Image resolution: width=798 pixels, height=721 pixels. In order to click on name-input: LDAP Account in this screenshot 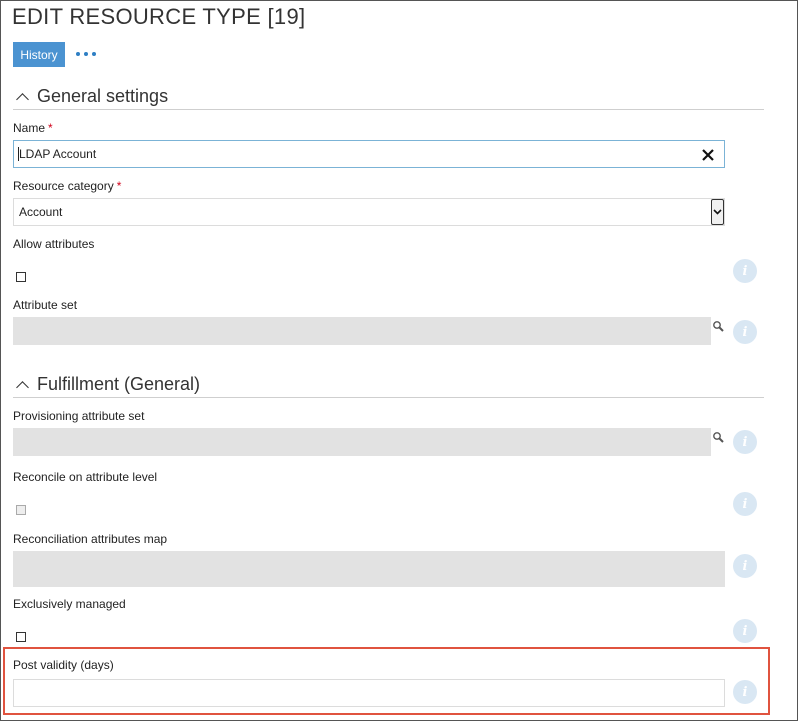, I will do `click(369, 154)`.